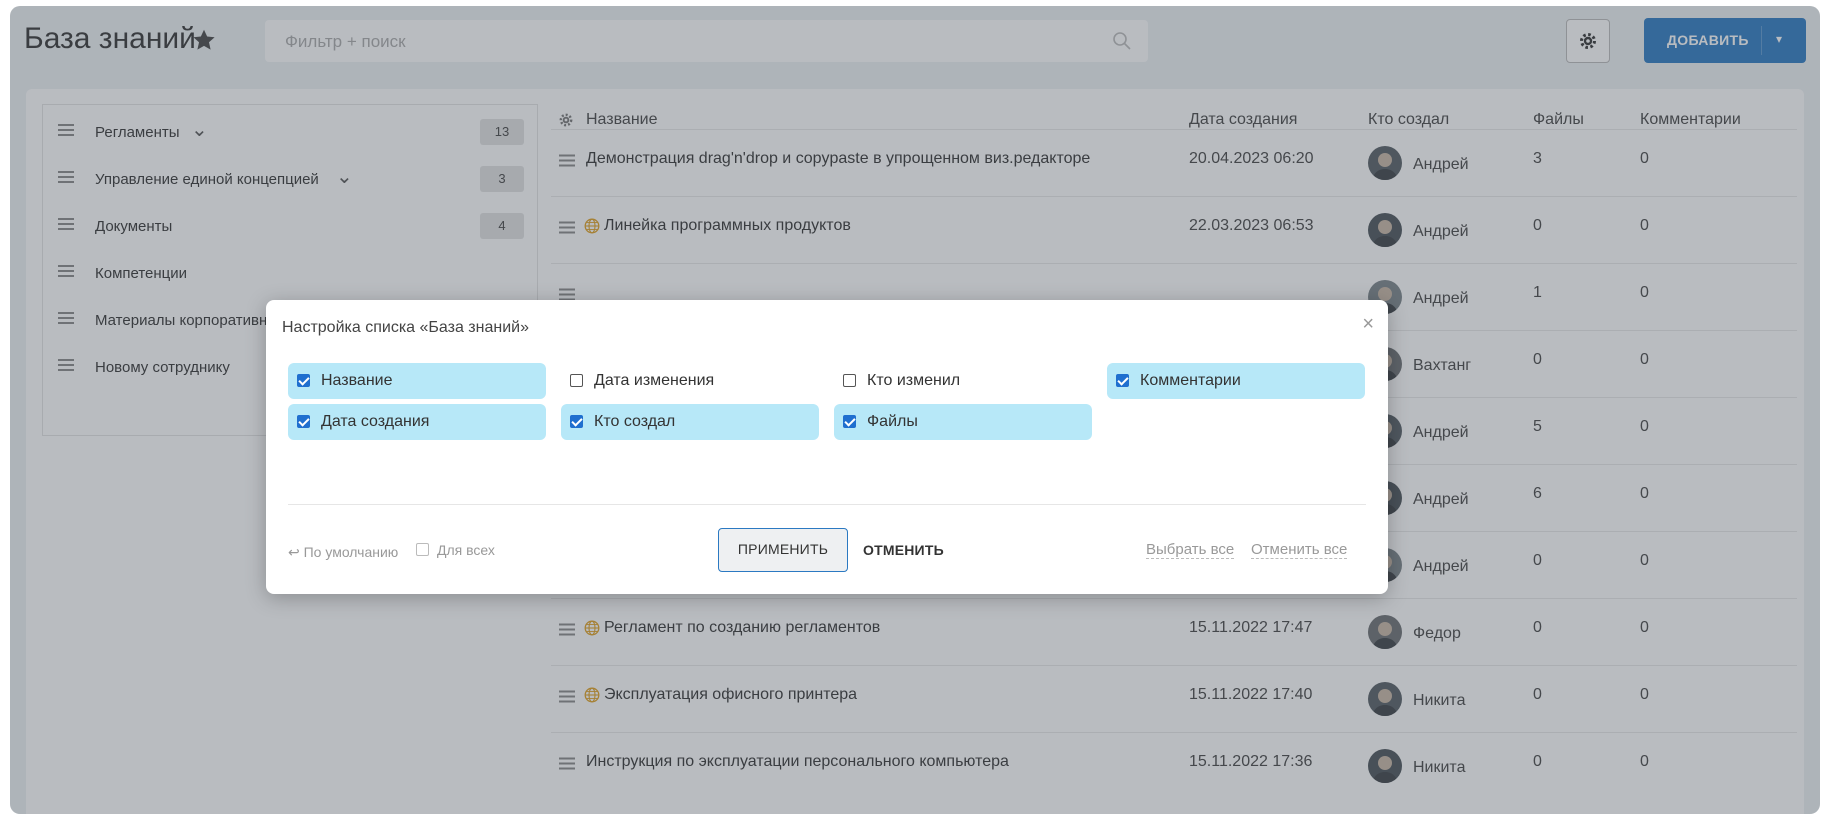 This screenshot has height=828, width=1830. What do you see at coordinates (963, 381) in the screenshot?
I see `column-option: Кто изменил` at bounding box center [963, 381].